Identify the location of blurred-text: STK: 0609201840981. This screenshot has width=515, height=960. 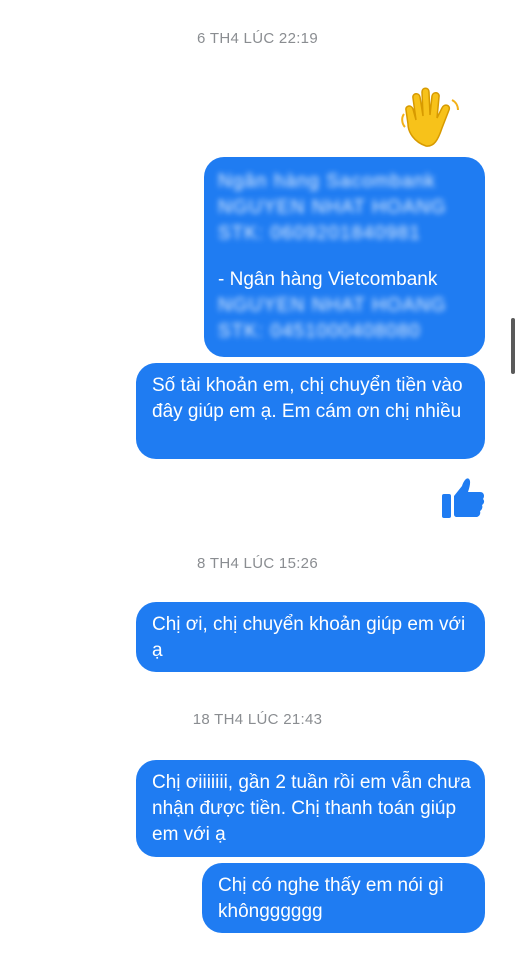
(319, 233).